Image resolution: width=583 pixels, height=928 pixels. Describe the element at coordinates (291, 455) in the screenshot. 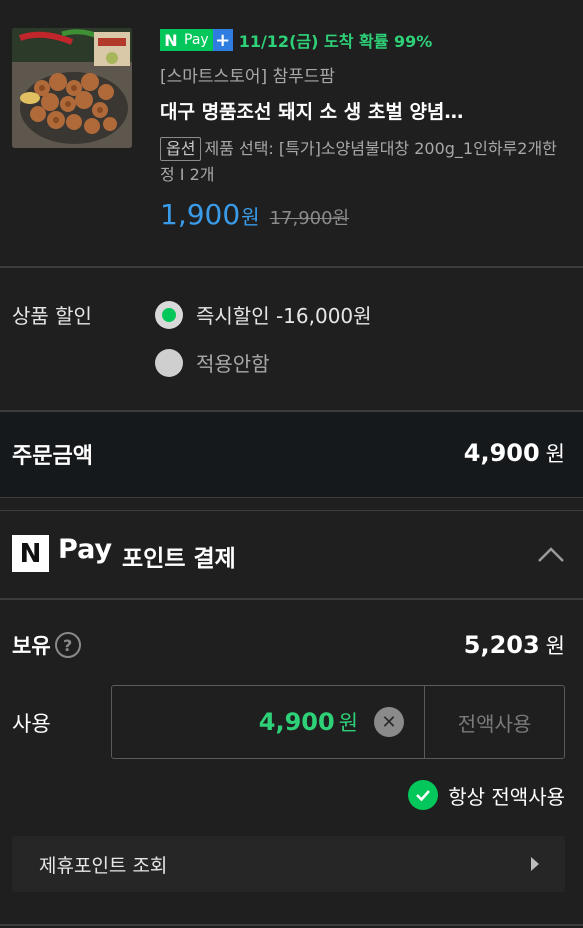

I see `order-amount-bar: 주문금액 4,900 원` at that location.